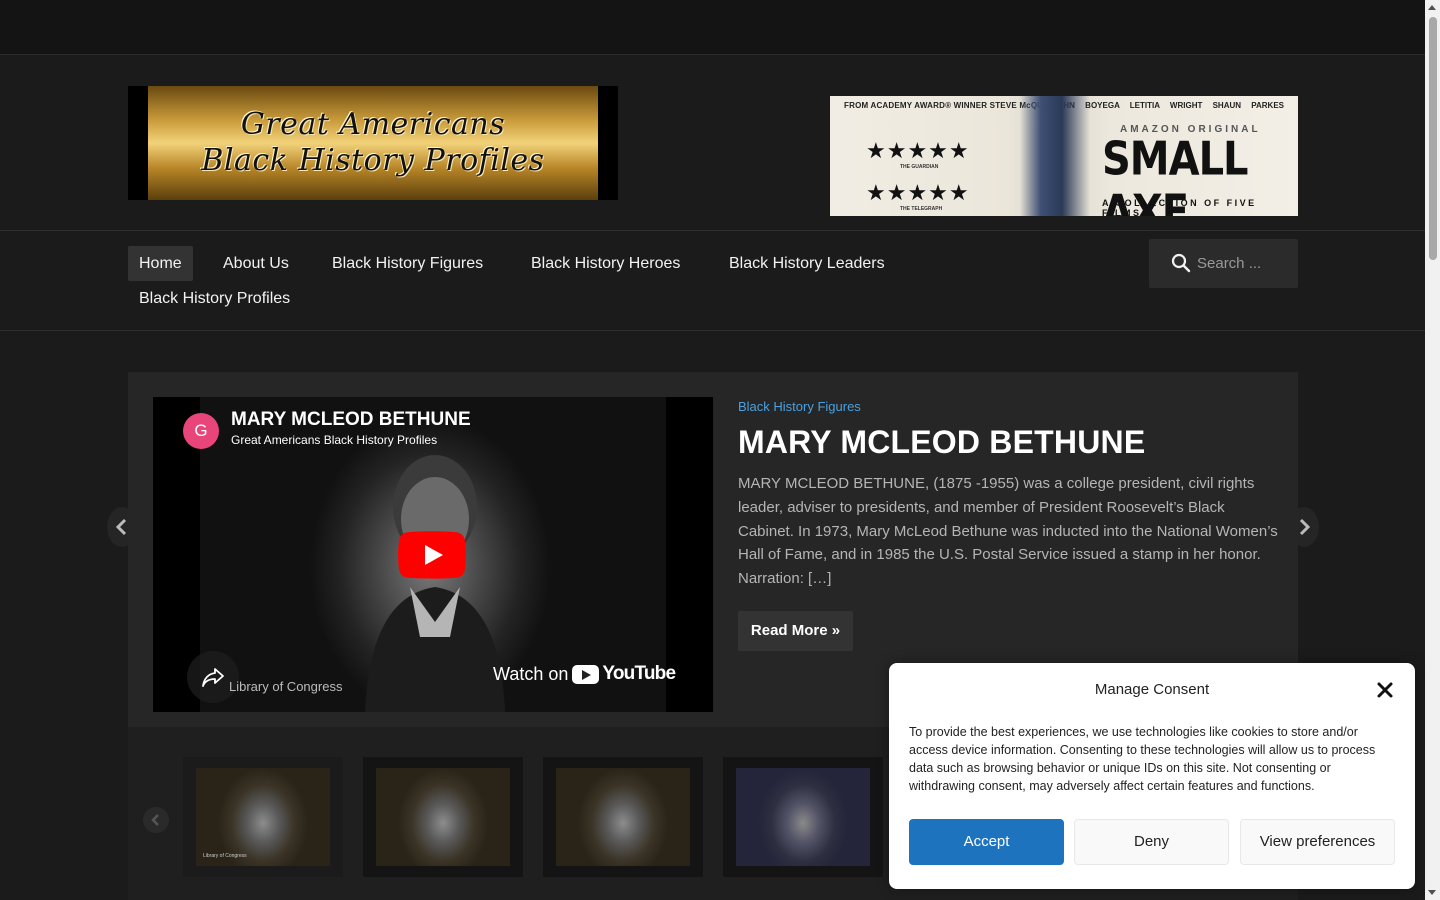  Describe the element at coordinates (351, 420) in the screenshot. I see `video-title: MARY MCLEOD BETHUNE` at that location.